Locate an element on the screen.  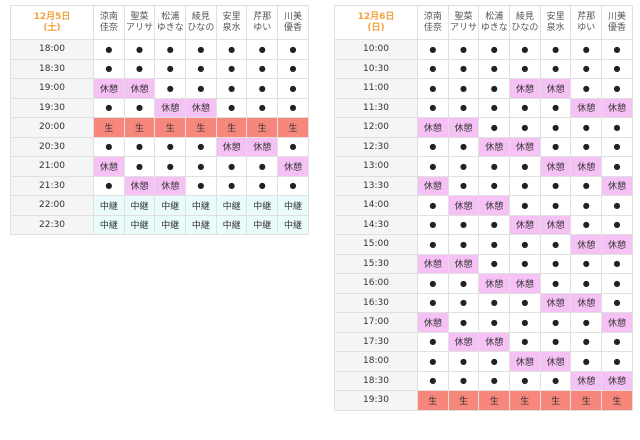
schedule-row: 14:30 ● ● ● 休憩 休憩 ● ● is located at coordinates (483, 224).